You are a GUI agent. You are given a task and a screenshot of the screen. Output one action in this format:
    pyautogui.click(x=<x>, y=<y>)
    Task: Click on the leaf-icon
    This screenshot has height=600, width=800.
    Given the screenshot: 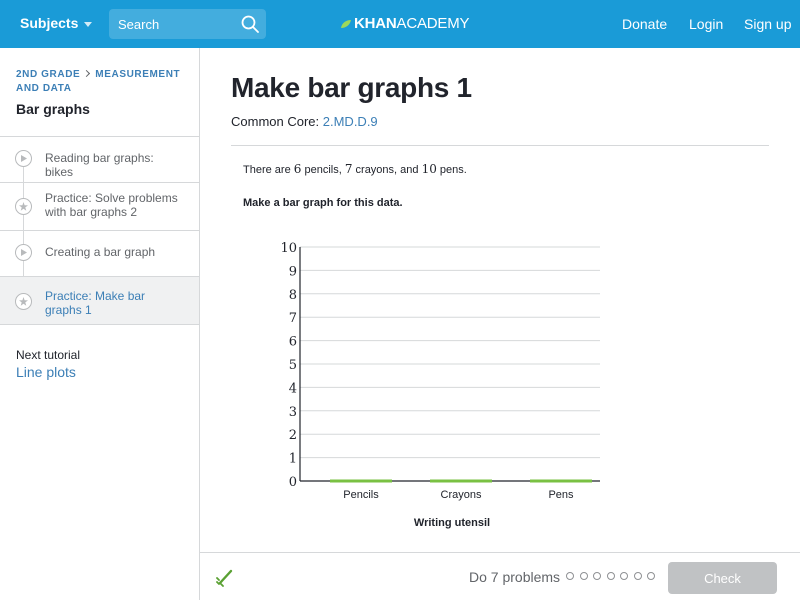 What is the action you would take?
    pyautogui.click(x=346, y=24)
    